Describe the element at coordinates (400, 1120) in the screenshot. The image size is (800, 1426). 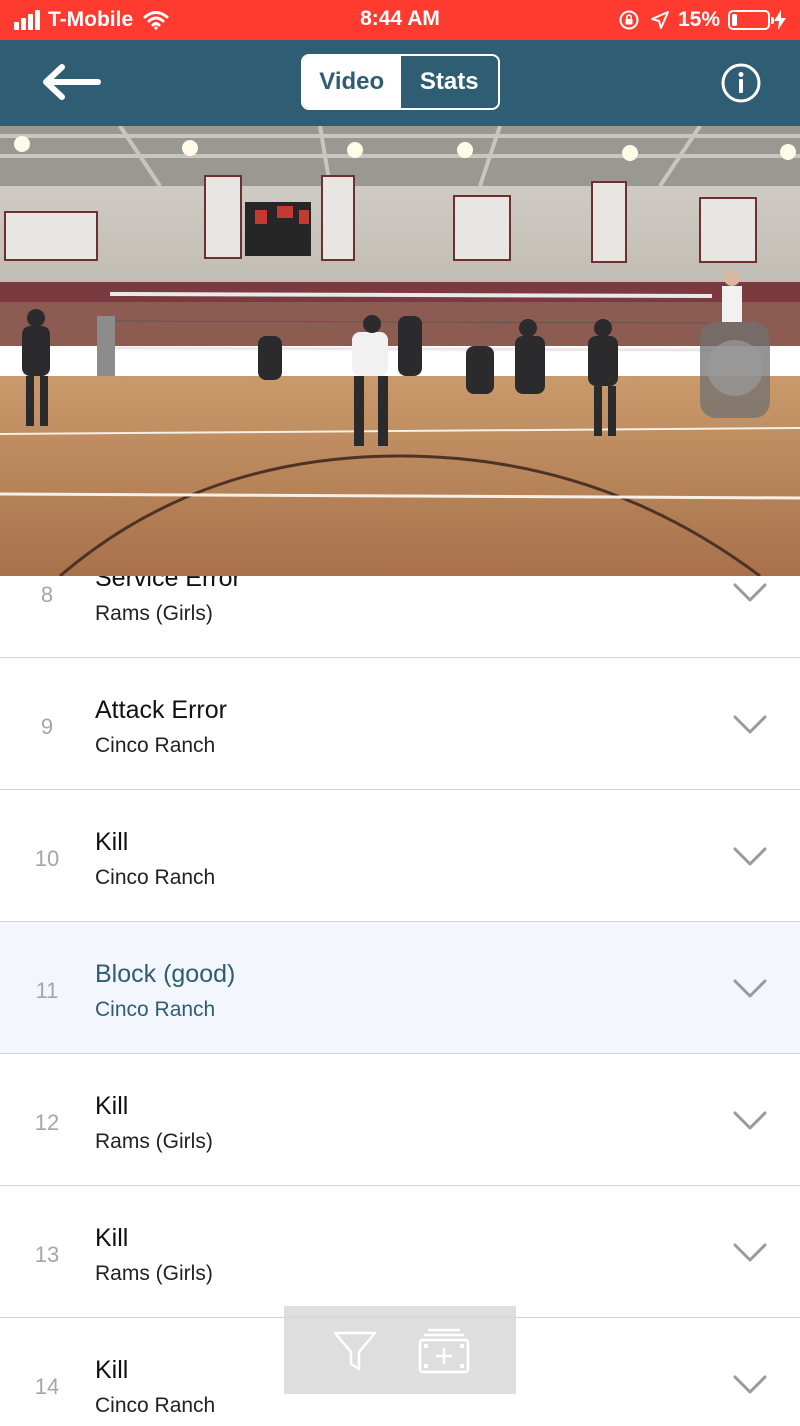
I see `play-row: 12 Kill Rams (Girls)` at that location.